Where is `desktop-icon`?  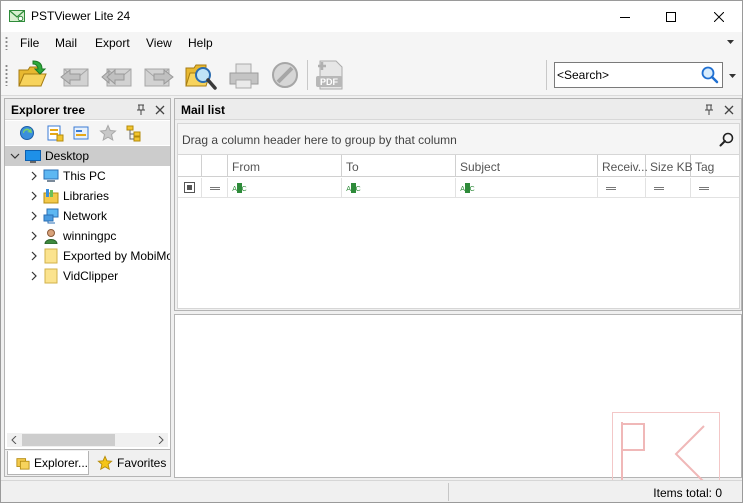 desktop-icon is located at coordinates (33, 156).